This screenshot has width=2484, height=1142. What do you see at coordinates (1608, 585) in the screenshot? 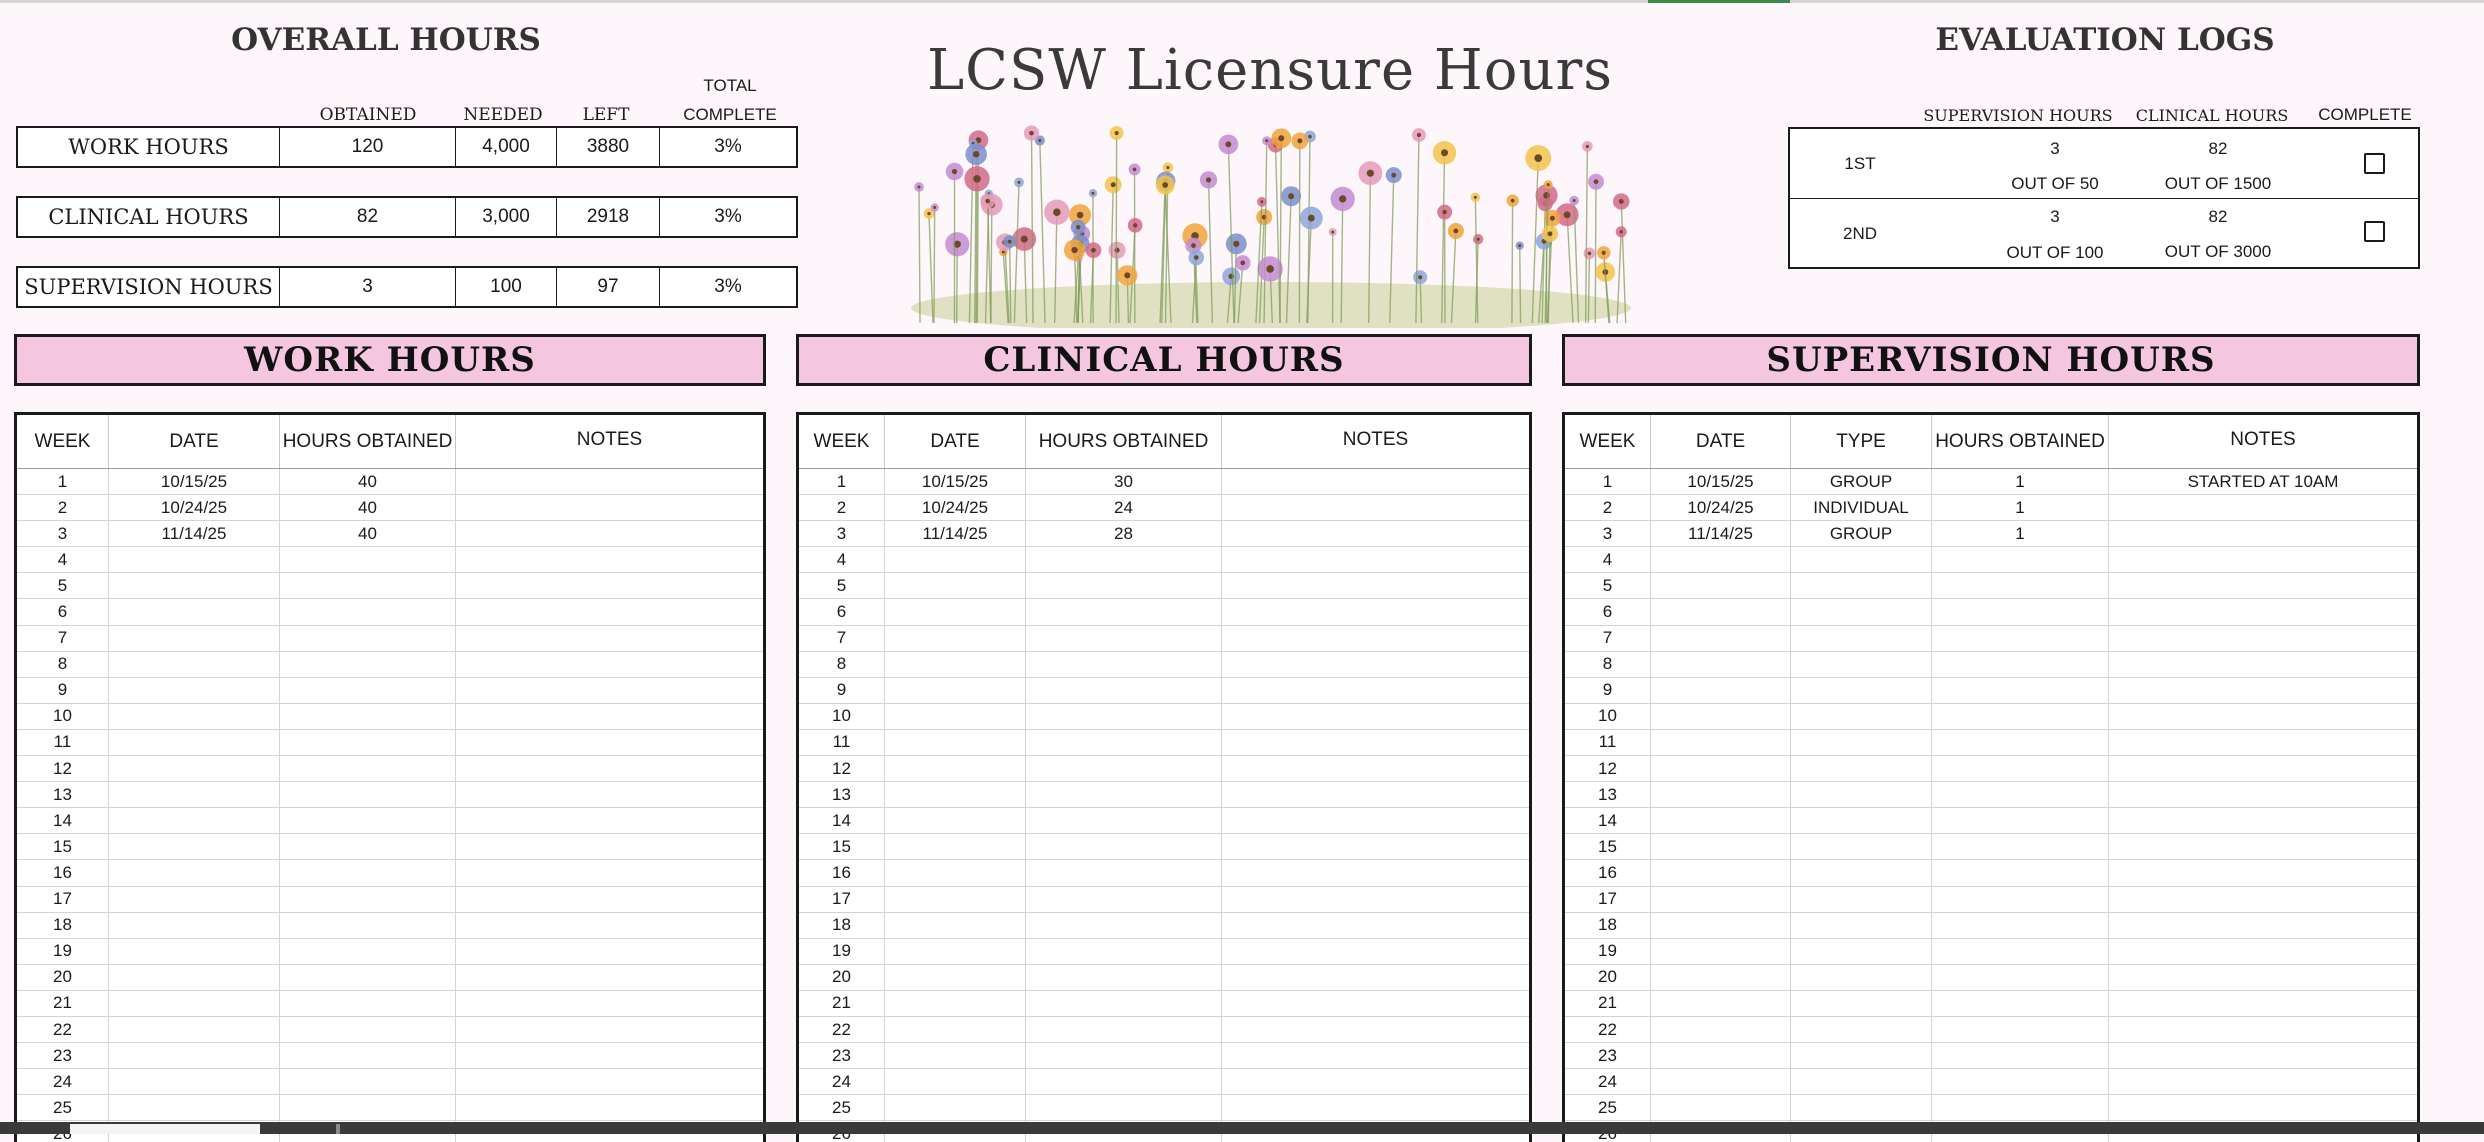
I see `cell-week: 5` at bounding box center [1608, 585].